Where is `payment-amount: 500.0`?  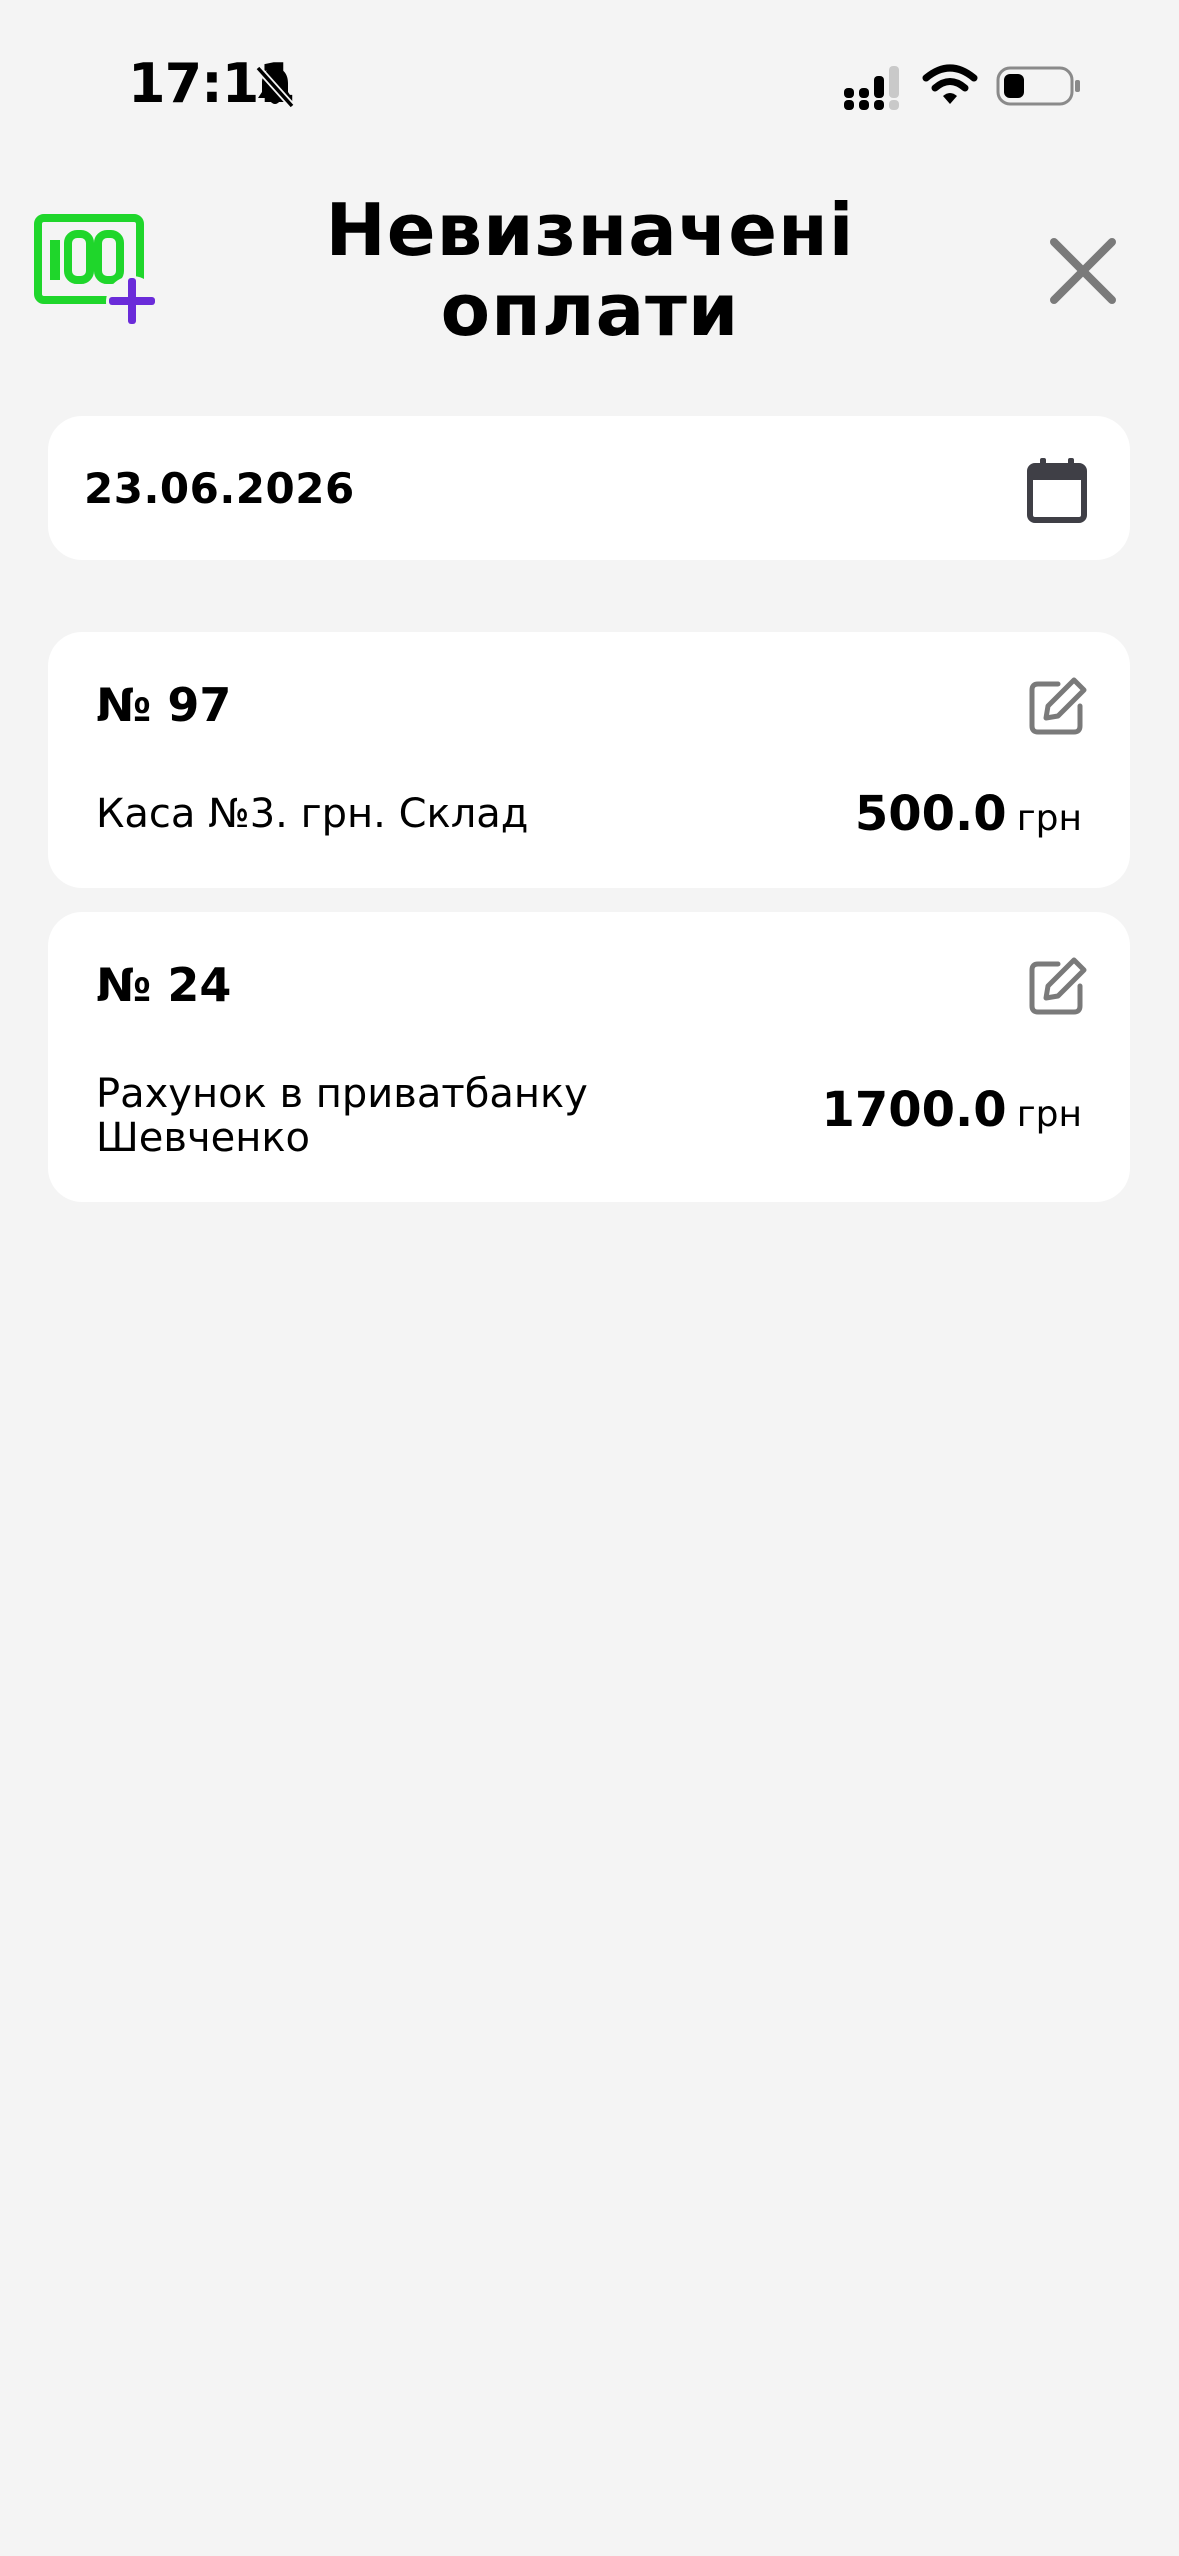 payment-amount: 500.0 is located at coordinates (930, 814).